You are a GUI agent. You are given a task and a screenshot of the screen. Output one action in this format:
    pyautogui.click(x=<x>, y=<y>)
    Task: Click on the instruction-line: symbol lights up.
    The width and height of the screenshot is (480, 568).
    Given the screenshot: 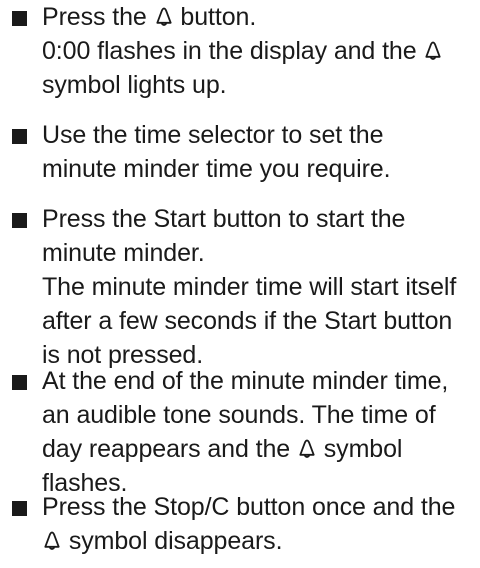 What is the action you would take?
    pyautogui.click(x=134, y=85)
    